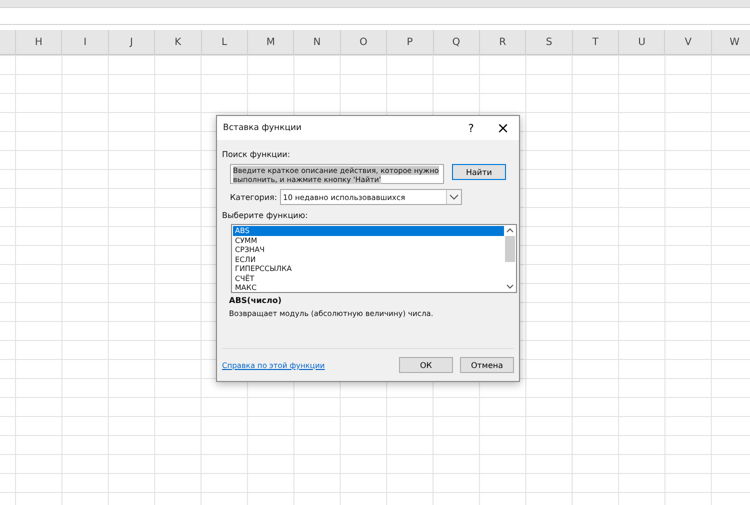 The height and width of the screenshot is (505, 750). Describe the element at coordinates (688, 42) in the screenshot. I see `column-header: V` at that location.